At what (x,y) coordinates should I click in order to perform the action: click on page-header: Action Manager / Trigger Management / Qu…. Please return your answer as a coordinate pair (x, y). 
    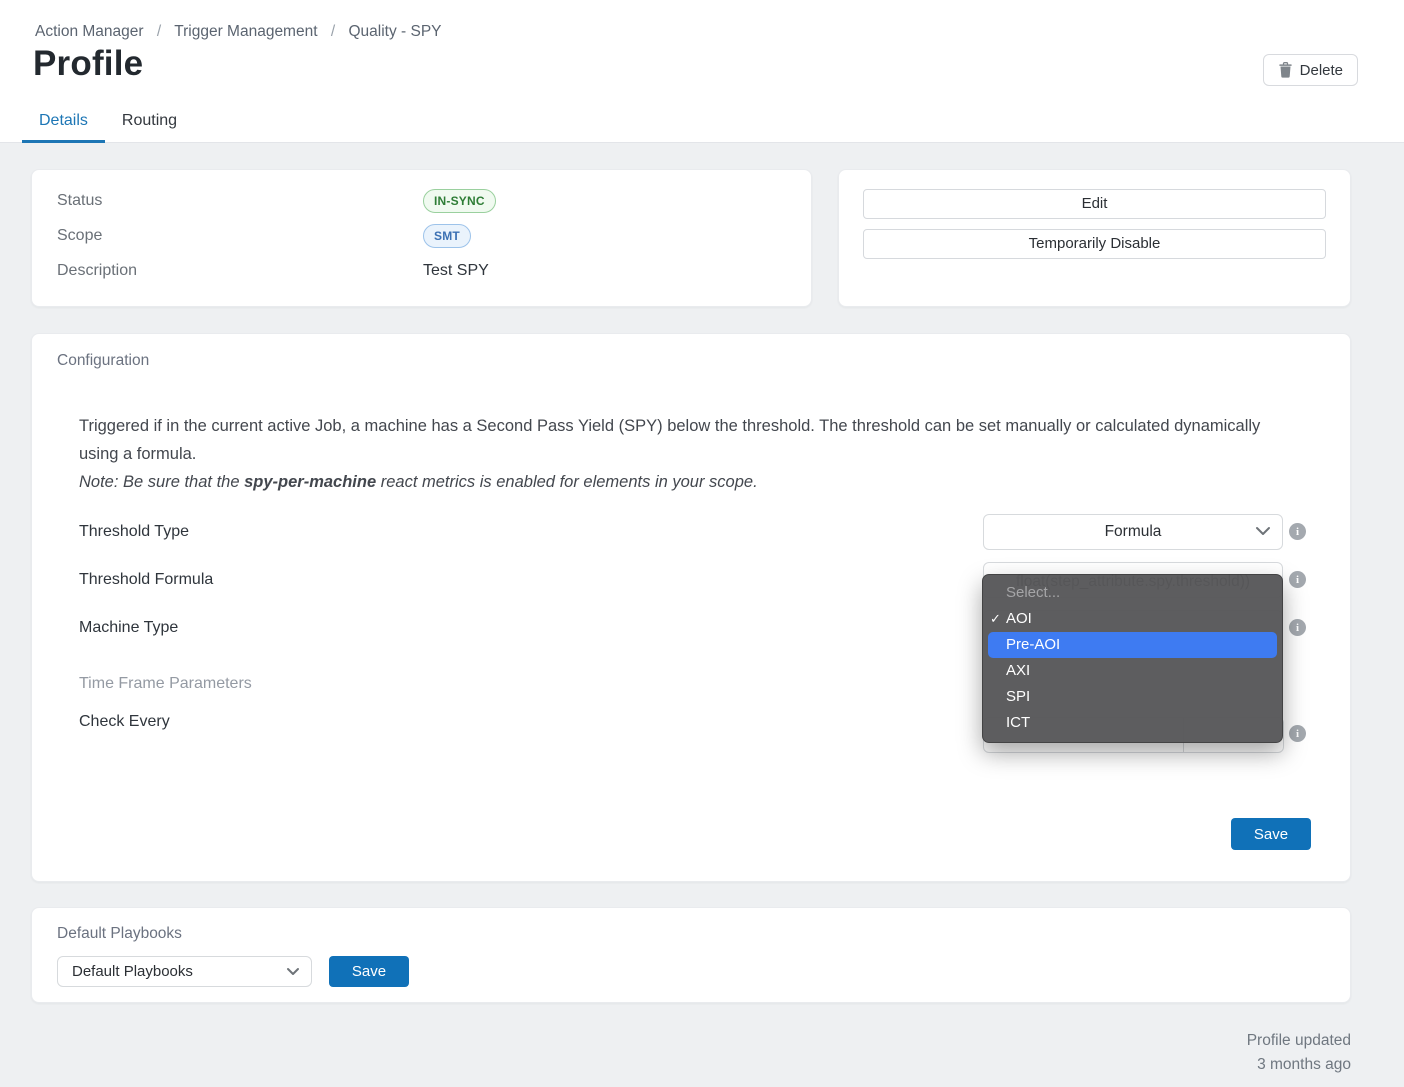
    Looking at the image, I should click on (702, 71).